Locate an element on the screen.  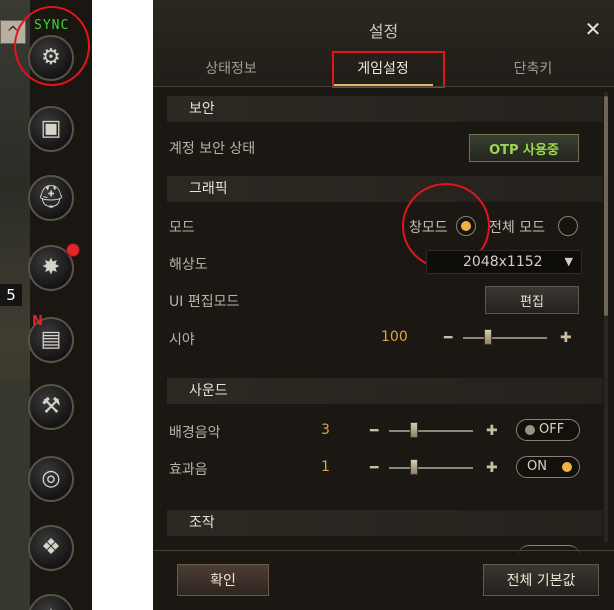
view-plus-icon: ✚ is located at coordinates (566, 338).